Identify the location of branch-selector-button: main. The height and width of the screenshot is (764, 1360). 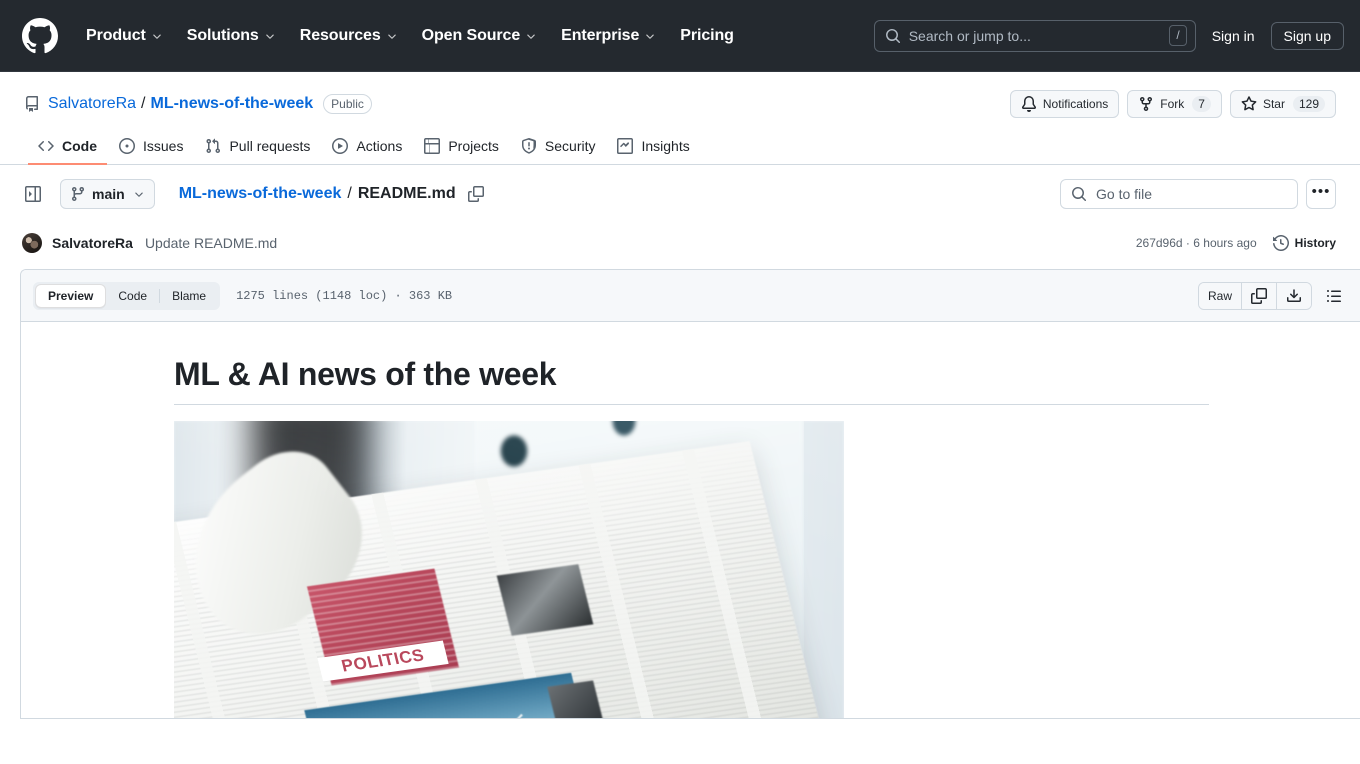
(107, 194).